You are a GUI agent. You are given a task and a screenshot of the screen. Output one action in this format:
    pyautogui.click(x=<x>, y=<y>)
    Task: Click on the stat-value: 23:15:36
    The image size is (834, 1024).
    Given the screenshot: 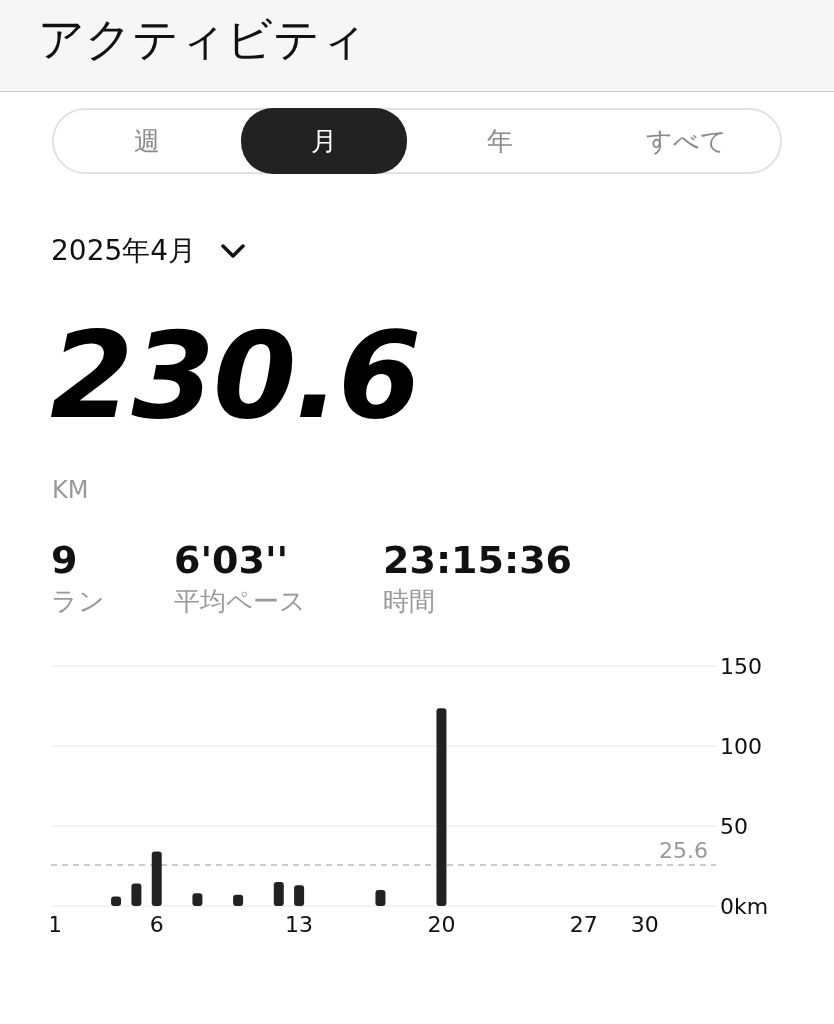 What is the action you would take?
    pyautogui.click(x=478, y=561)
    